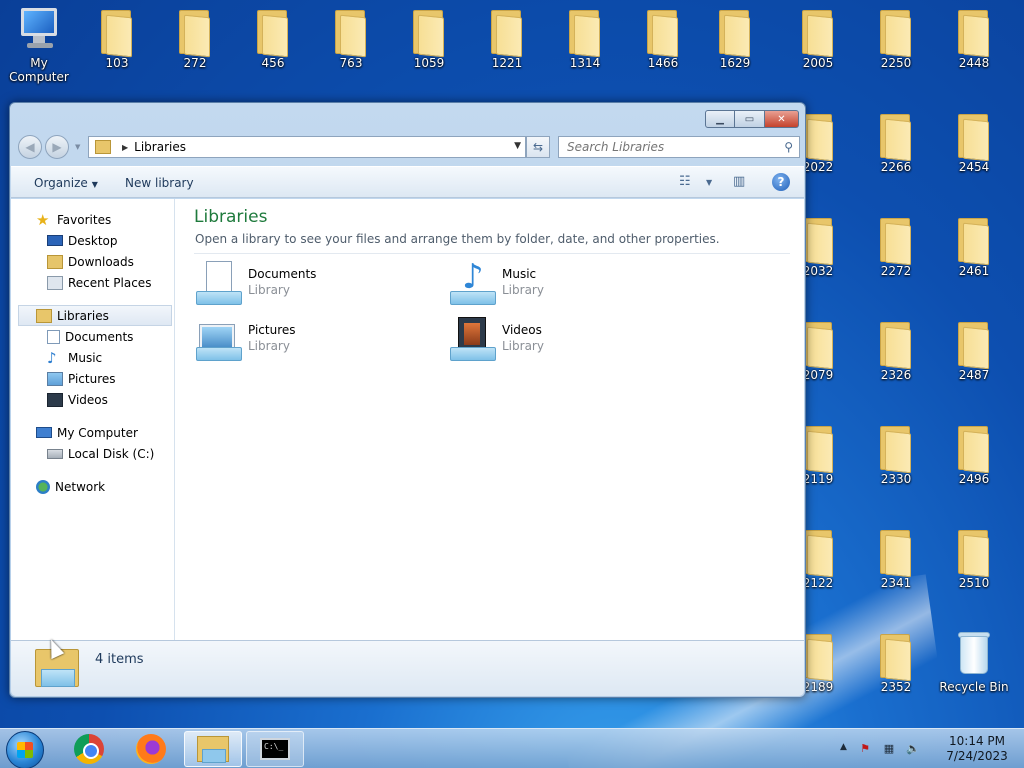 The image size is (1024, 768). Describe the element at coordinates (974, 556) in the screenshot. I see `desktop-folder: 2510` at that location.